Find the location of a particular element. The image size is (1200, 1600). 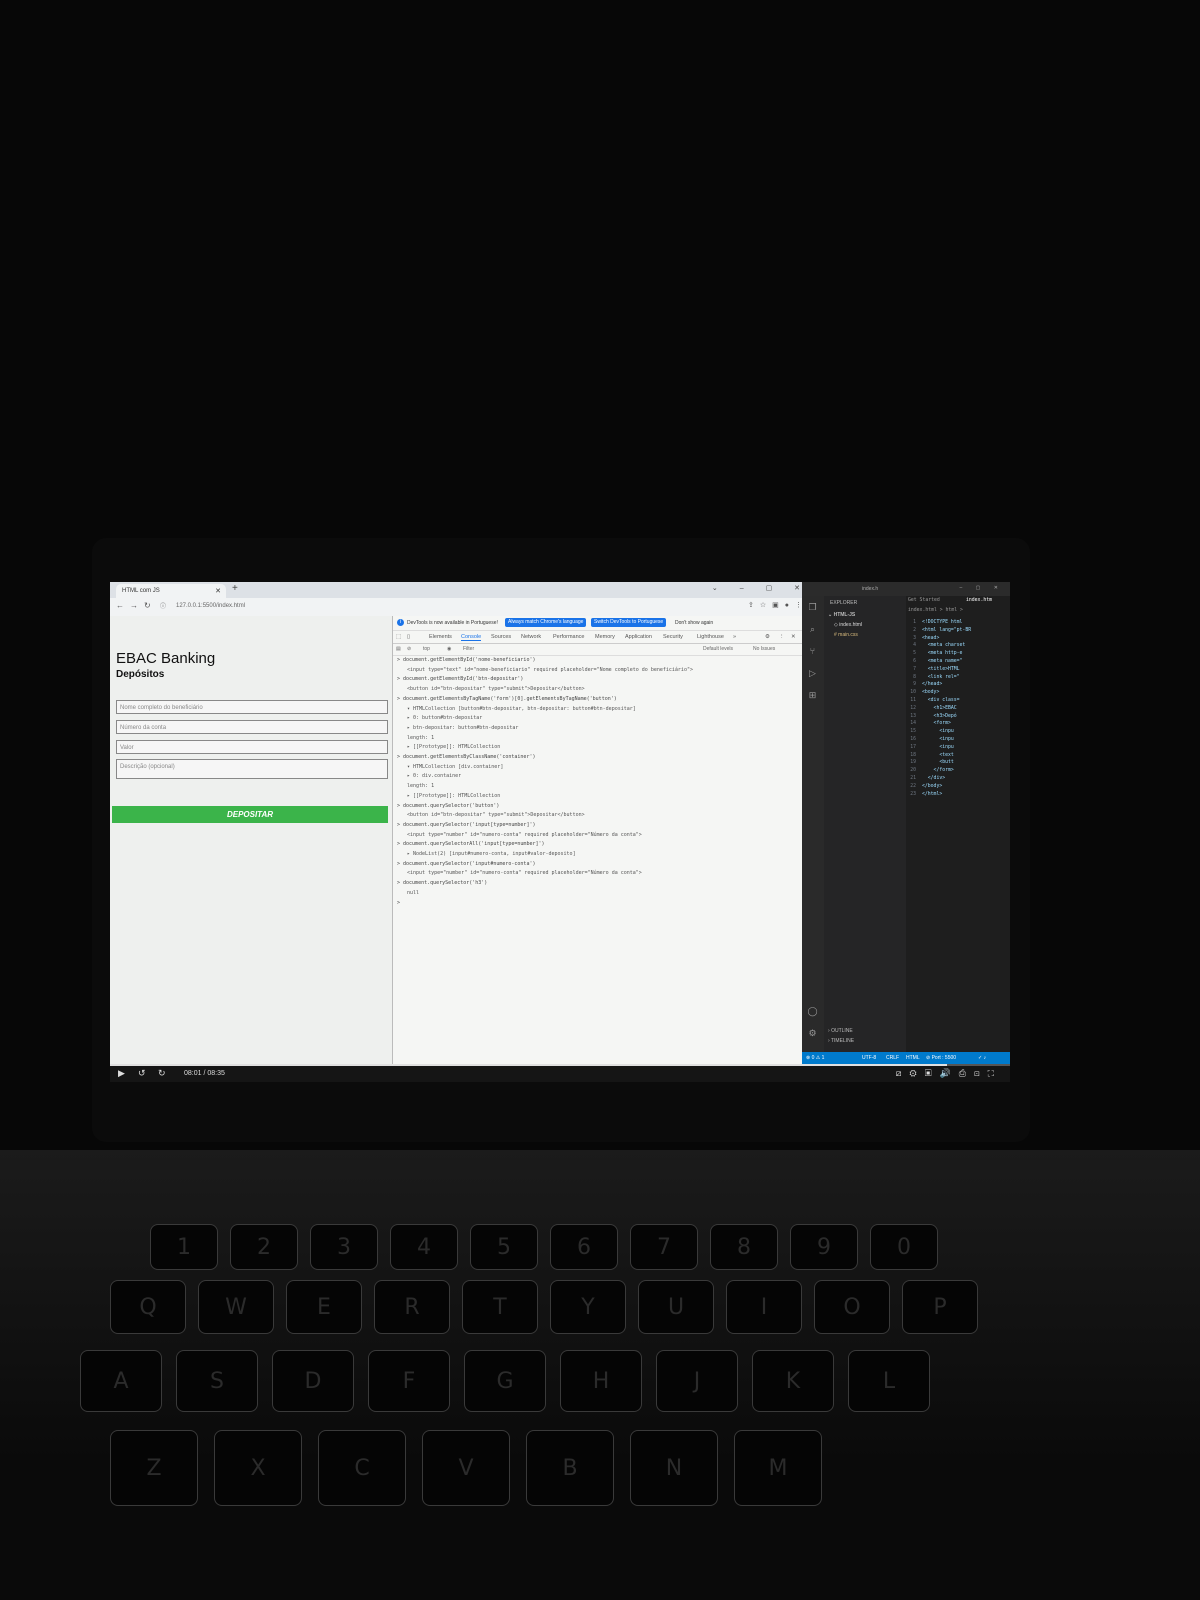

play-icon: ▶ is located at coordinates (121, 1073).